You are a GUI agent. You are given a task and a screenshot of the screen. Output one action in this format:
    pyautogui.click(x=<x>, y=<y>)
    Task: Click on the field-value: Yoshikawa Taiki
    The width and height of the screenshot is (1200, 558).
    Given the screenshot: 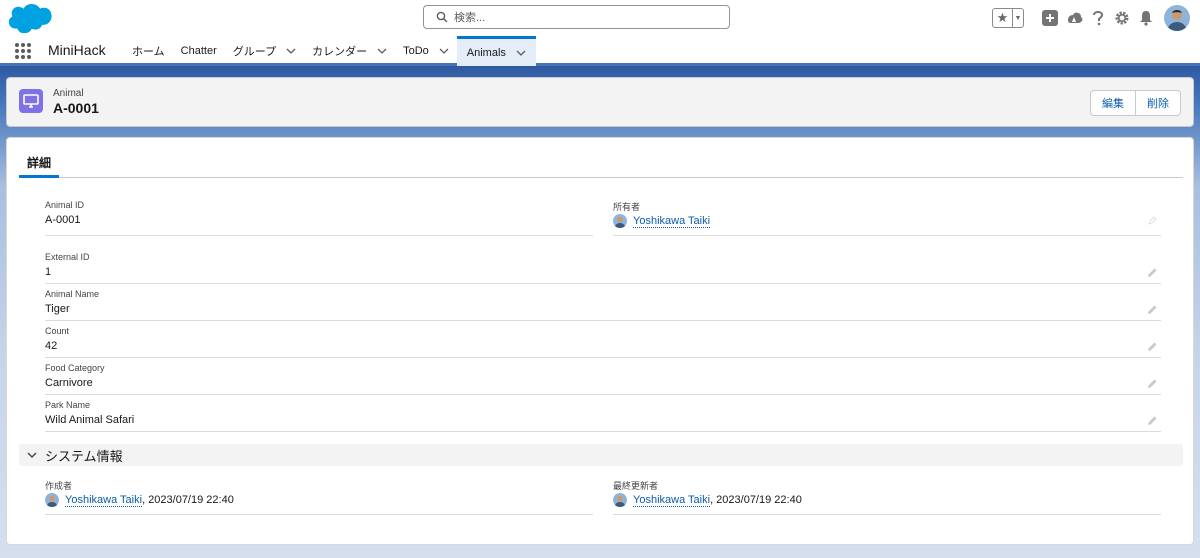 What is the action you would take?
    pyautogui.click(x=662, y=221)
    